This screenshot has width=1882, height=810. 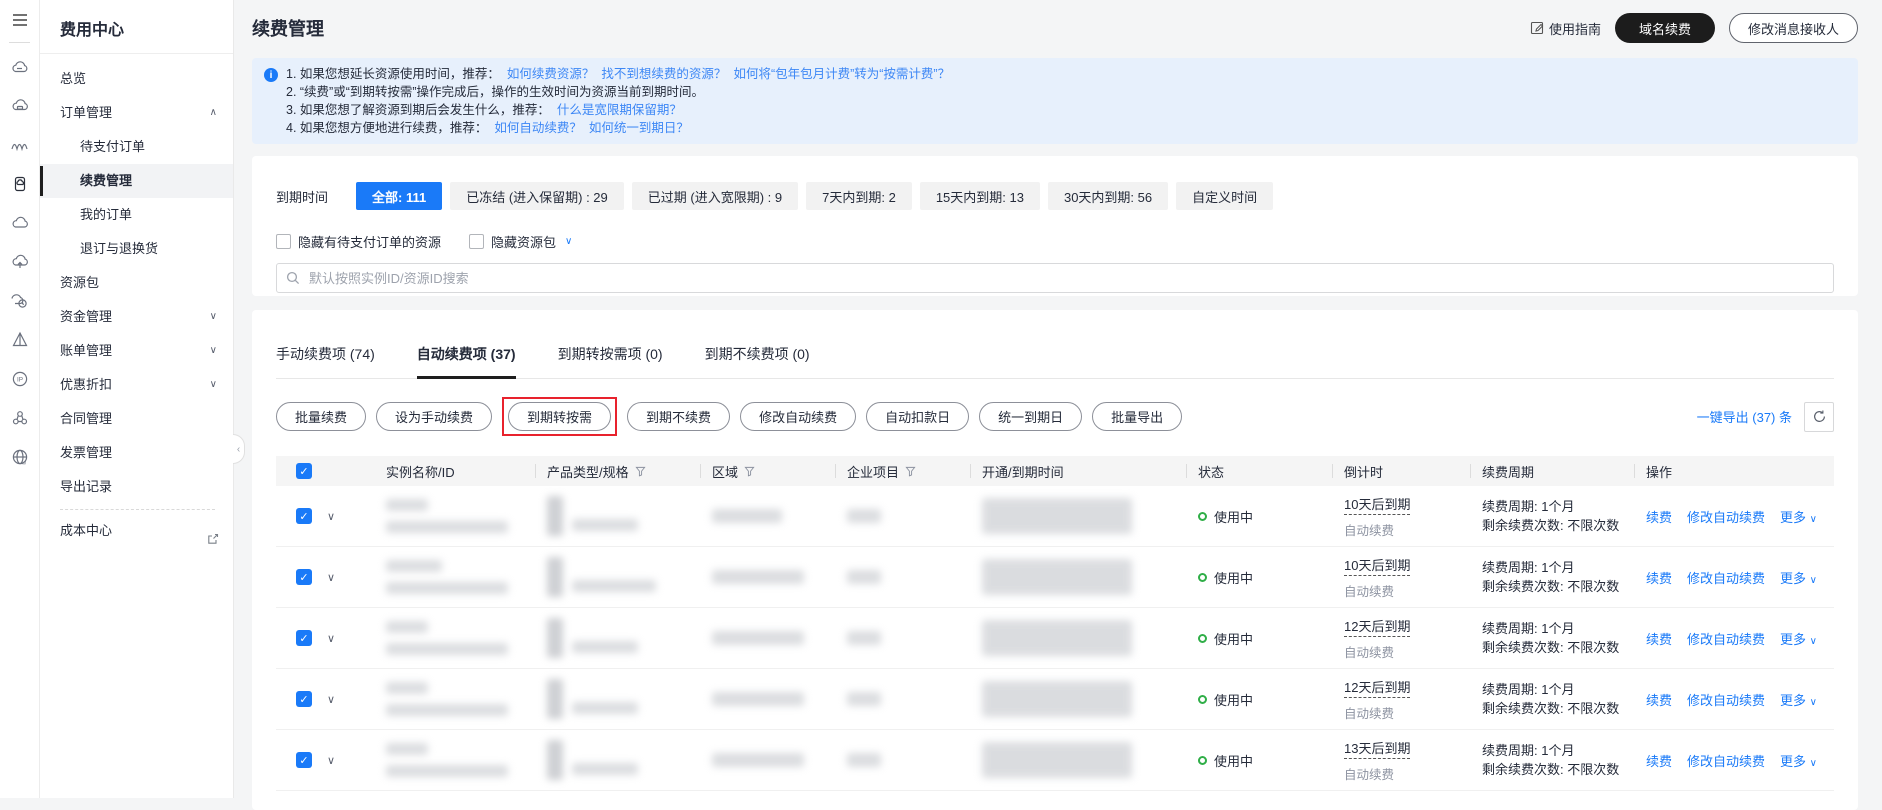 What do you see at coordinates (1565, 28) in the screenshot?
I see `usage-guide-link: 使用指南` at bounding box center [1565, 28].